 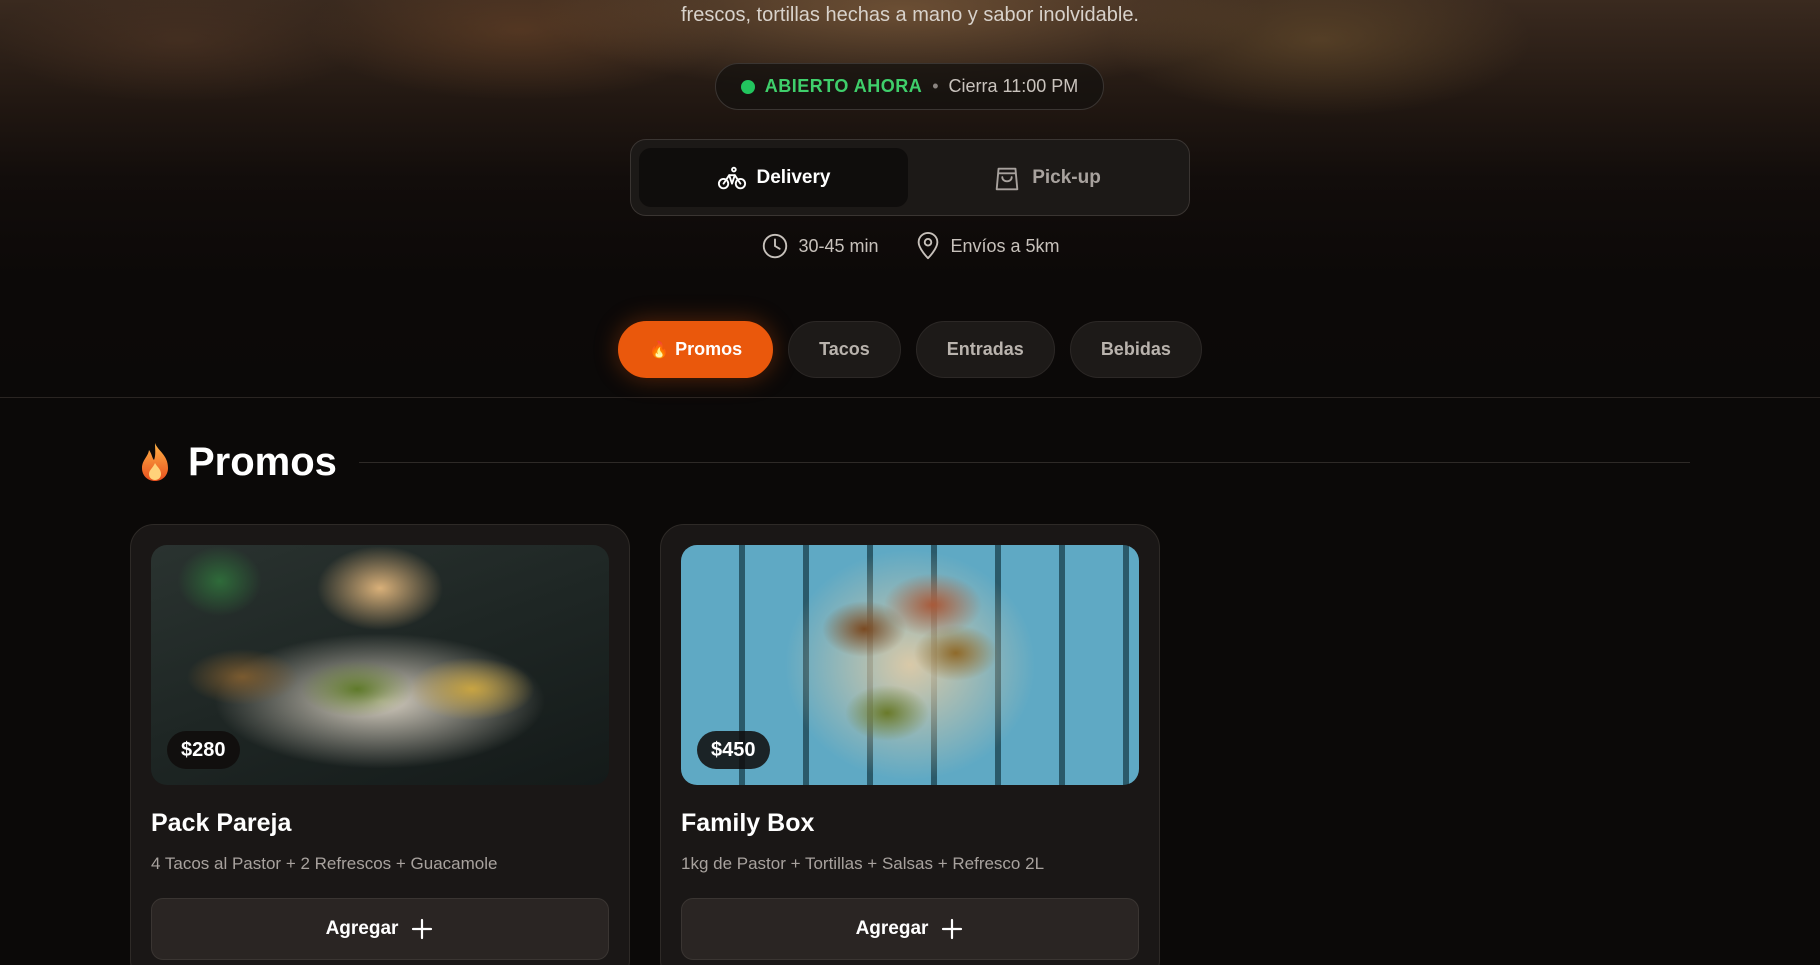 I want to click on delivery-time-label: 30-45 min, so click(x=838, y=245).